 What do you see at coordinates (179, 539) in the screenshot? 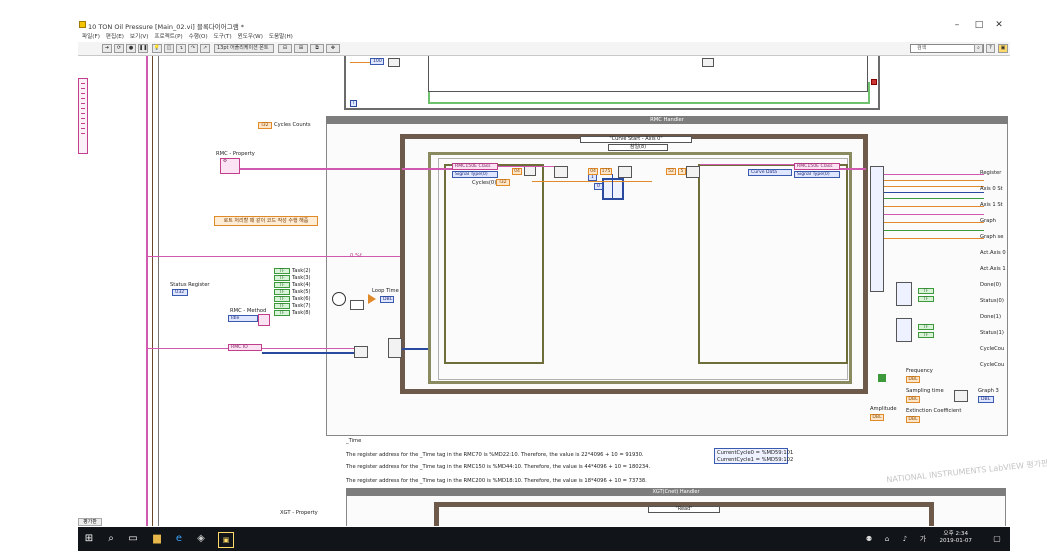
I see `ie-icon: e` at bounding box center [179, 539].